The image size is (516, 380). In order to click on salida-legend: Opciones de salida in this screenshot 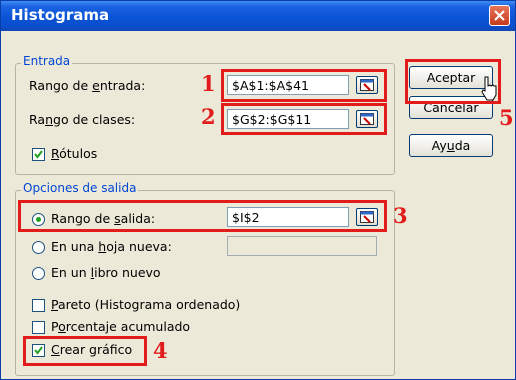, I will do `click(80, 188)`.